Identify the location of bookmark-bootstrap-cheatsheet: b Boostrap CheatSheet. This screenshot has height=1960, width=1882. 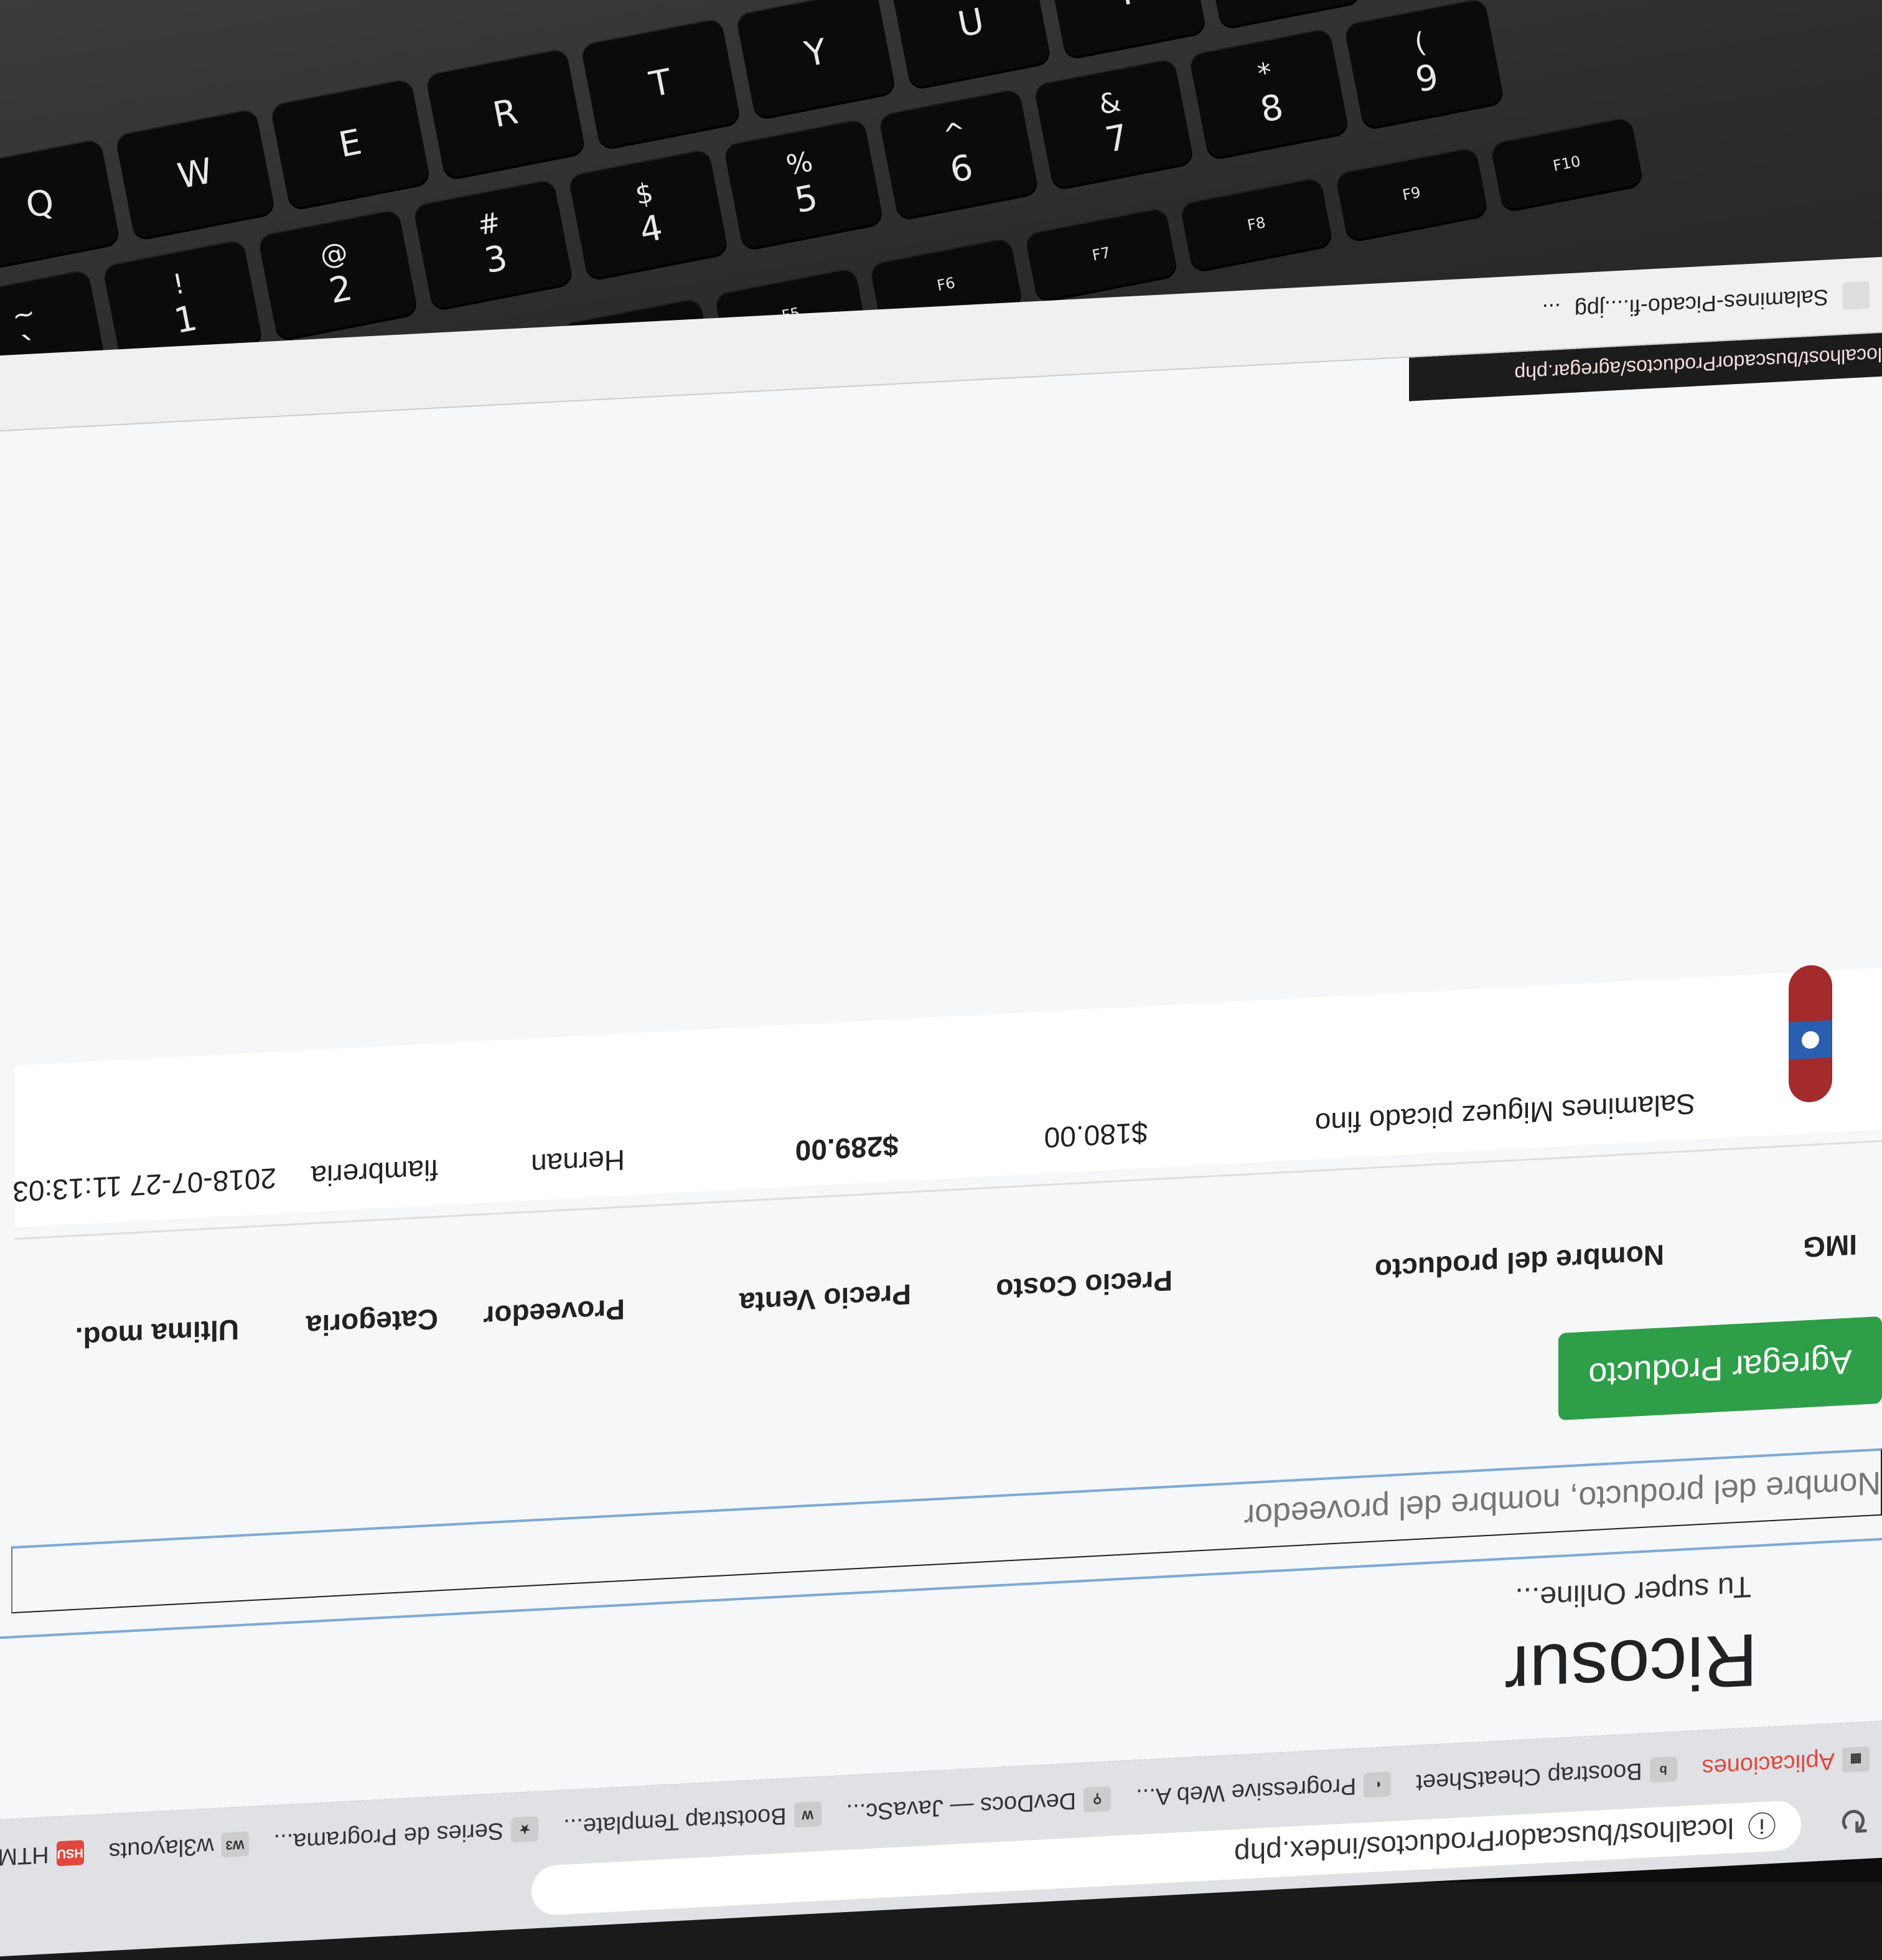
(1546, 1776).